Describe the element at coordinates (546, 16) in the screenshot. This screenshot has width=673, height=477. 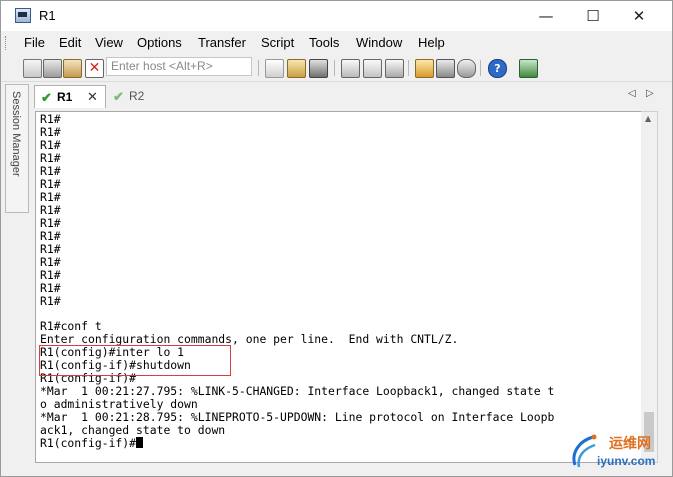
I see `minimize-button: —` at that location.